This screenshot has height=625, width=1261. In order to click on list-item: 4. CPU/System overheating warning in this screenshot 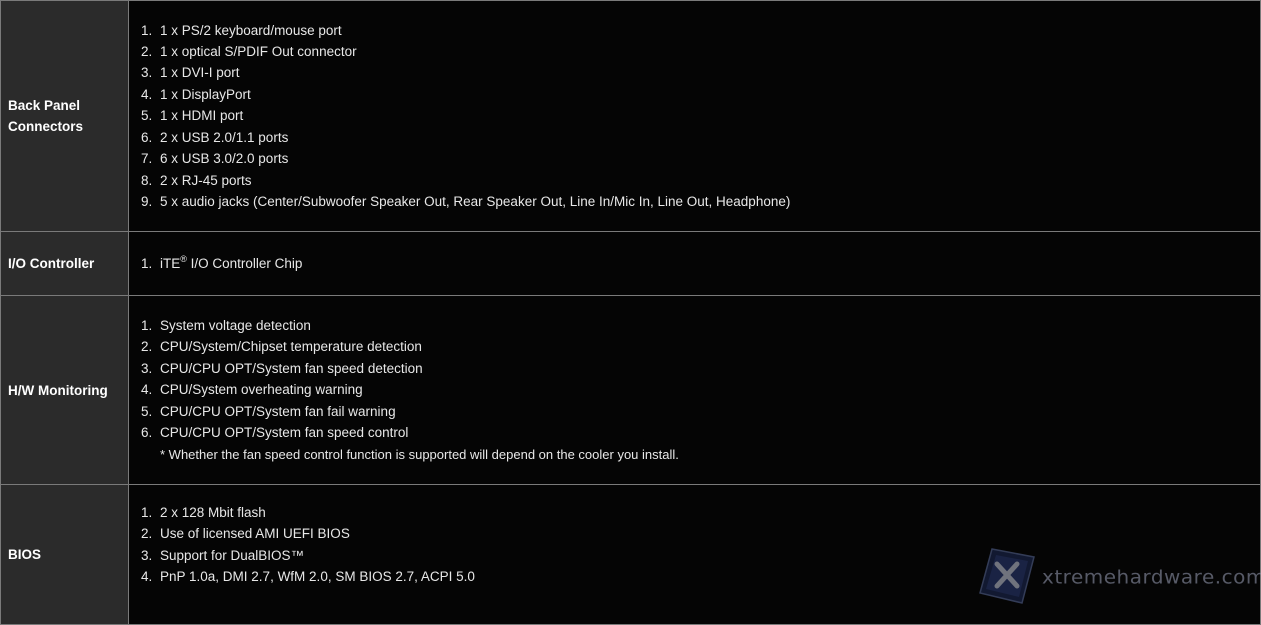, I will do `click(700, 389)`.